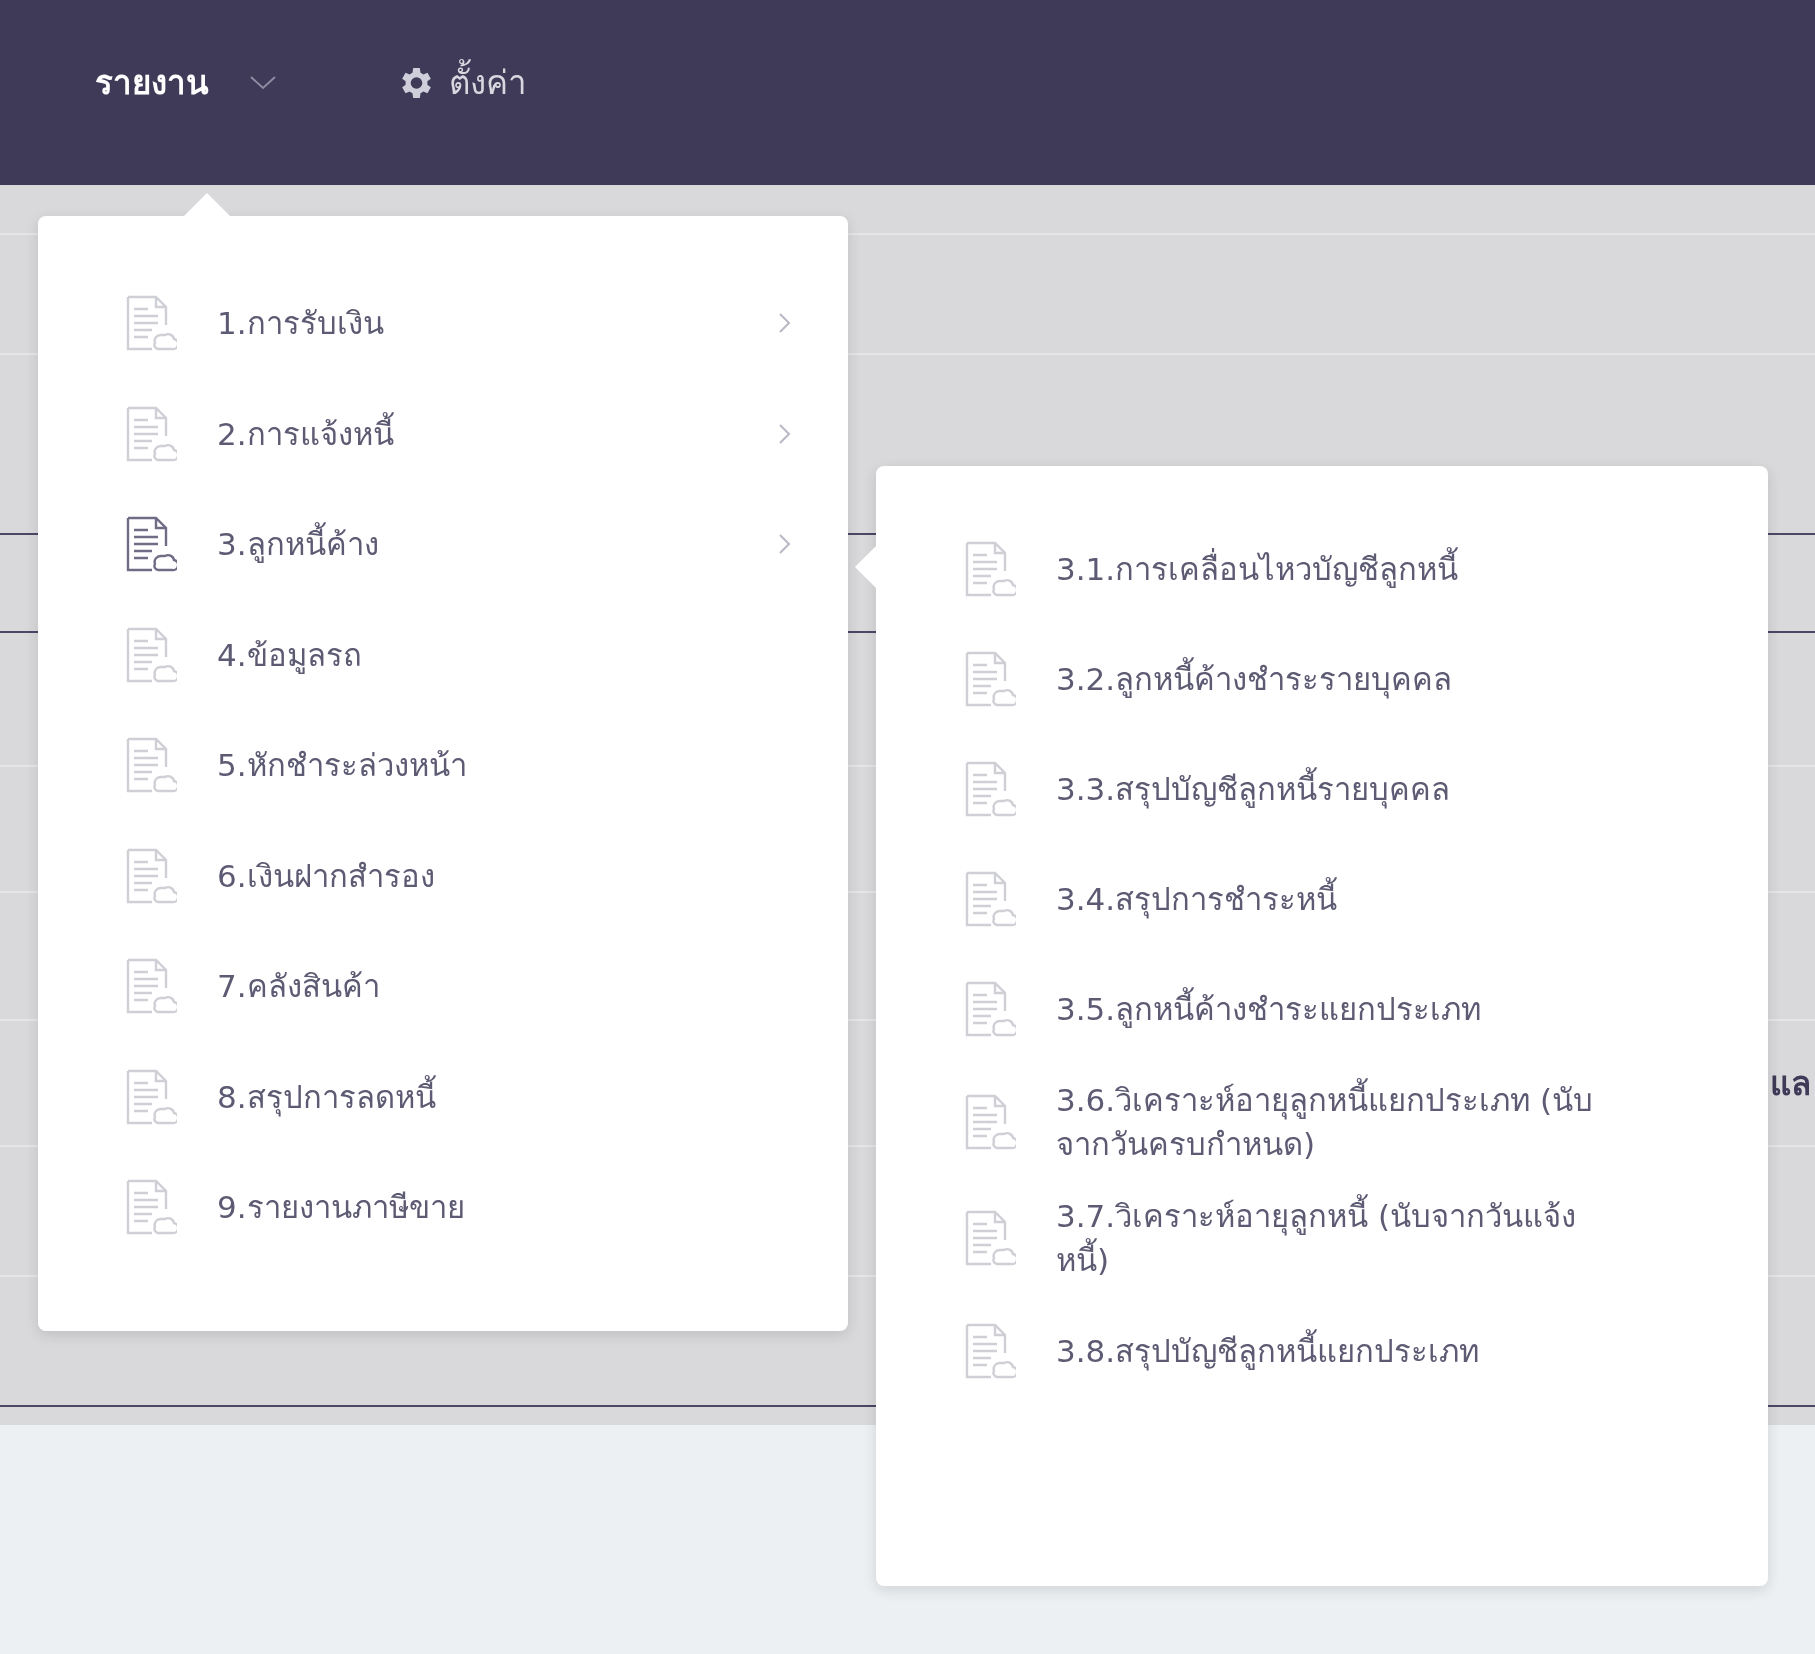 The height and width of the screenshot is (1654, 1815). Describe the element at coordinates (1336, 1009) in the screenshot. I see `menu-item-label: 3.5.ลูกหนี้ค้างชำระแยกประเภท` at that location.